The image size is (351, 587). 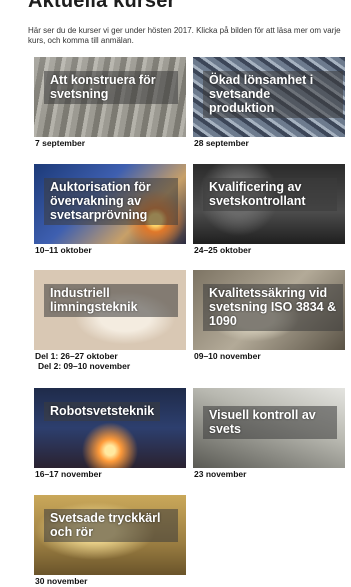 What do you see at coordinates (270, 194) in the screenshot?
I see `course-title: Kvalificering av svetskontrollant` at bounding box center [270, 194].